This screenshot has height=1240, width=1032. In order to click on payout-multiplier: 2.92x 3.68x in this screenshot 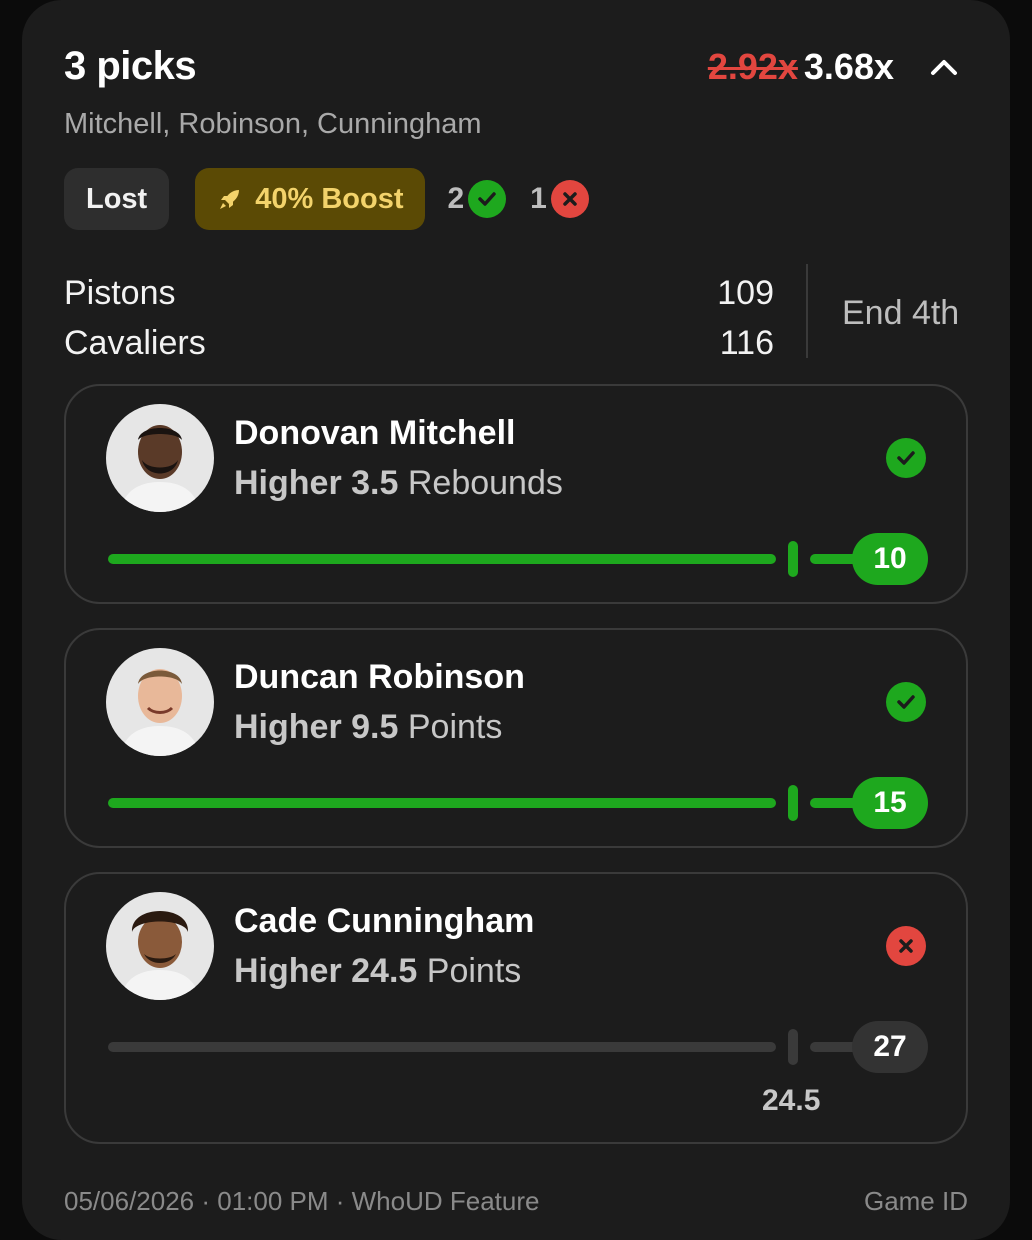, I will do `click(801, 67)`.